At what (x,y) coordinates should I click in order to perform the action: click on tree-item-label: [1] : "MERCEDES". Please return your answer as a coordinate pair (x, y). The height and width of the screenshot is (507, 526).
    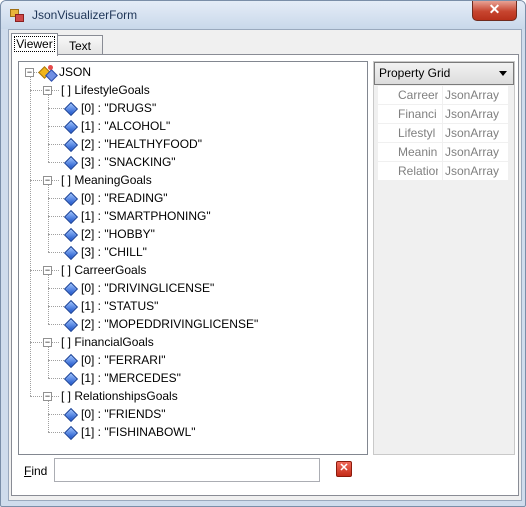
    Looking at the image, I should click on (131, 378).